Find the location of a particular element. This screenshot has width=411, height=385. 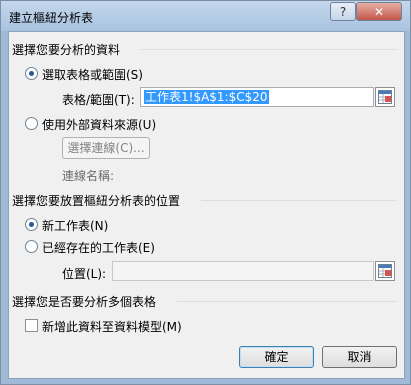

section-heading-location: 選擇您要放置樞紐分析表的位置 is located at coordinates (96, 201).